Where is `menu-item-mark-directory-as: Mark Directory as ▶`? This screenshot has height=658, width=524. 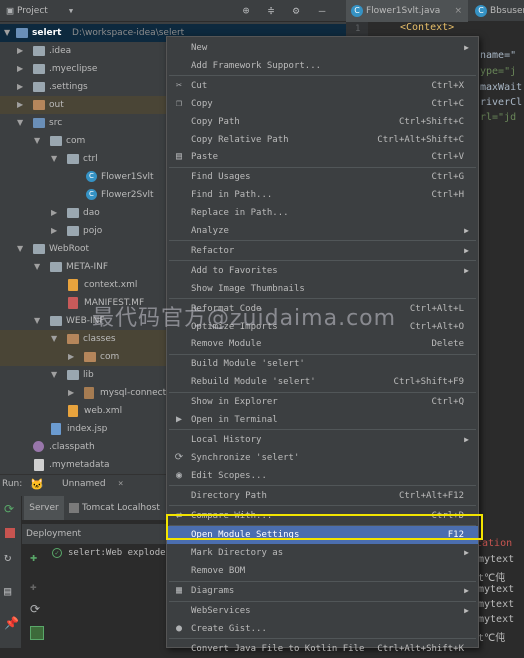 menu-item-mark-directory-as: Mark Directory as ▶ is located at coordinates (322, 553).